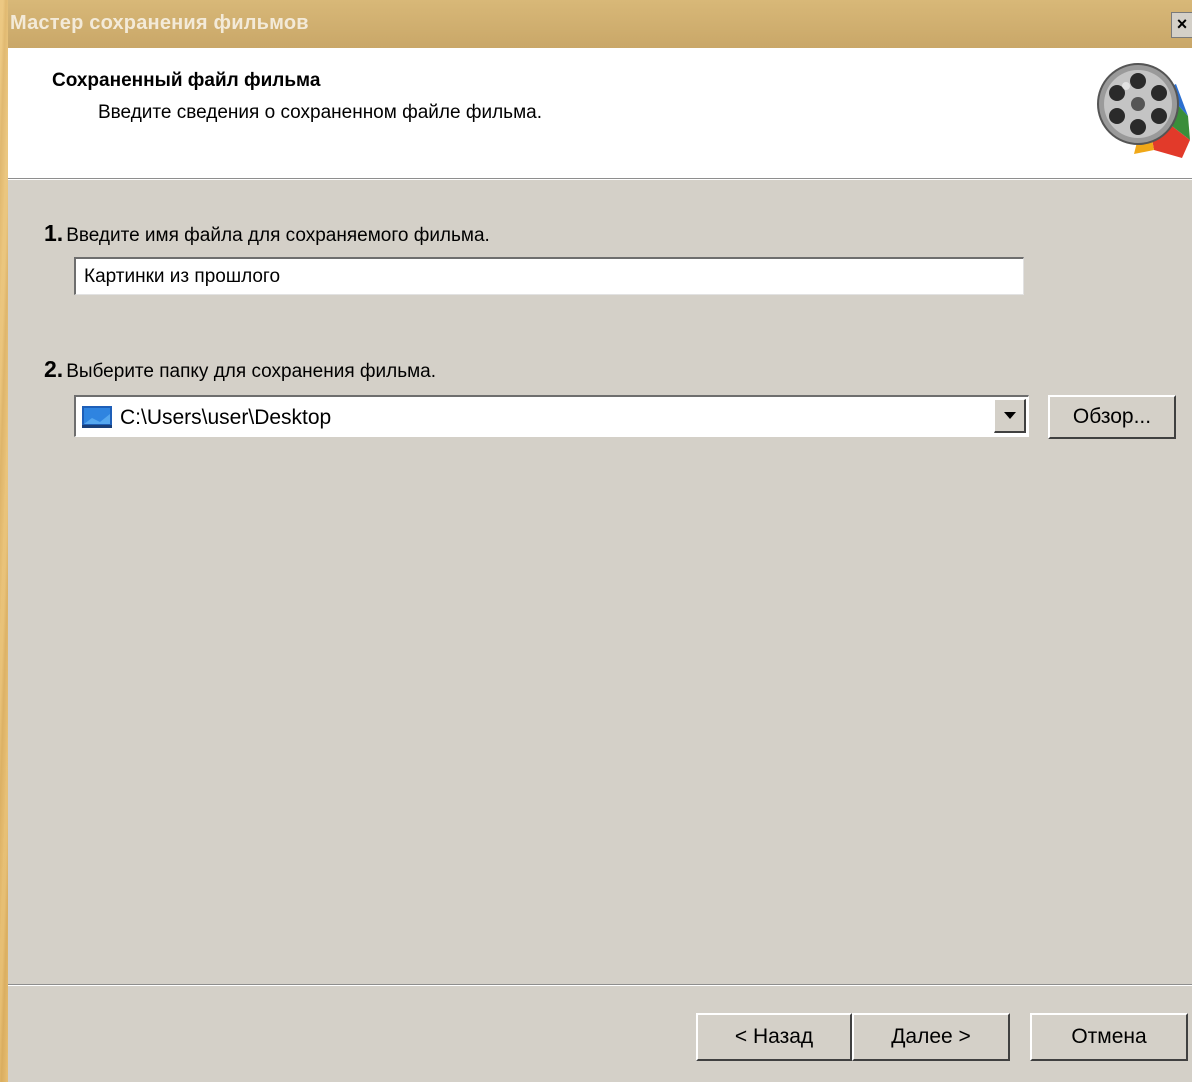 The height and width of the screenshot is (1082, 1192). I want to click on cancel-button: Отмена, so click(1109, 1037).